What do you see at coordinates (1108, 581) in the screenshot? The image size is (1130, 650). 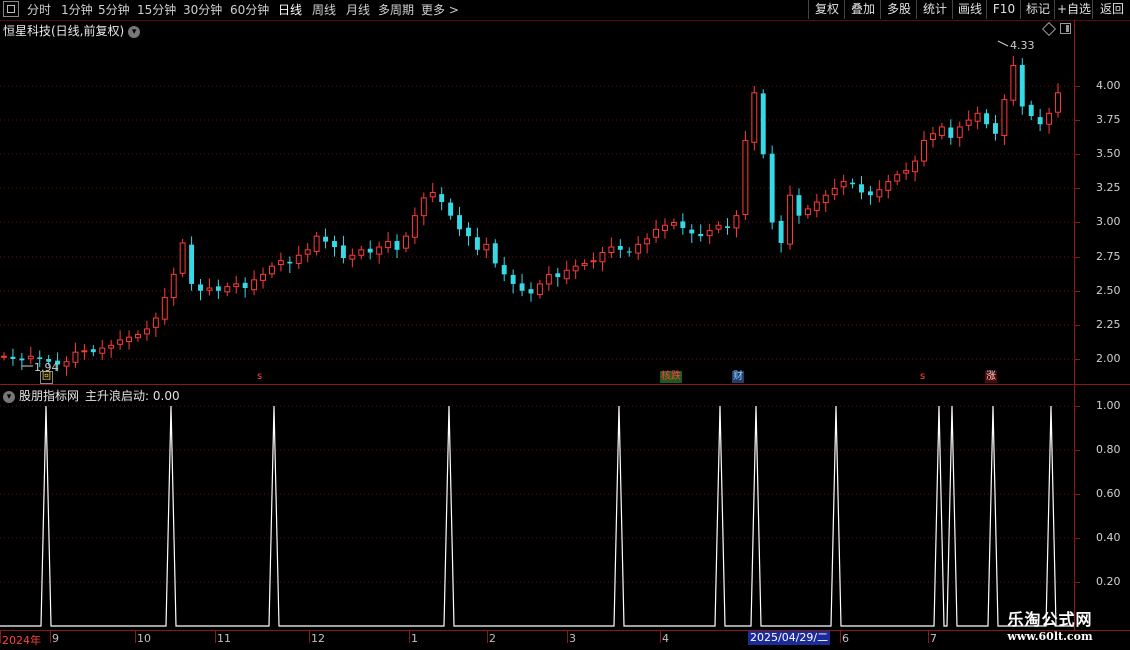 I see `indicator-tick-label: 0.20` at bounding box center [1108, 581].